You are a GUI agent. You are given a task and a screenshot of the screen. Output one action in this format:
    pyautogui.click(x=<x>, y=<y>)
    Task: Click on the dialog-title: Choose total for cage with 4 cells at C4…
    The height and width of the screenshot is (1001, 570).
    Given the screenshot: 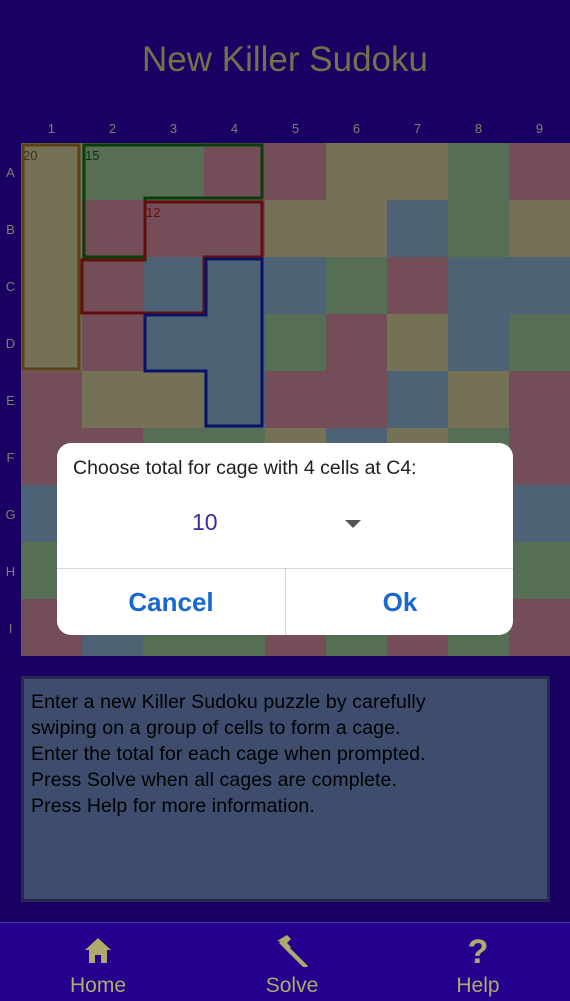 What is the action you would take?
    pyautogui.click(x=245, y=468)
    